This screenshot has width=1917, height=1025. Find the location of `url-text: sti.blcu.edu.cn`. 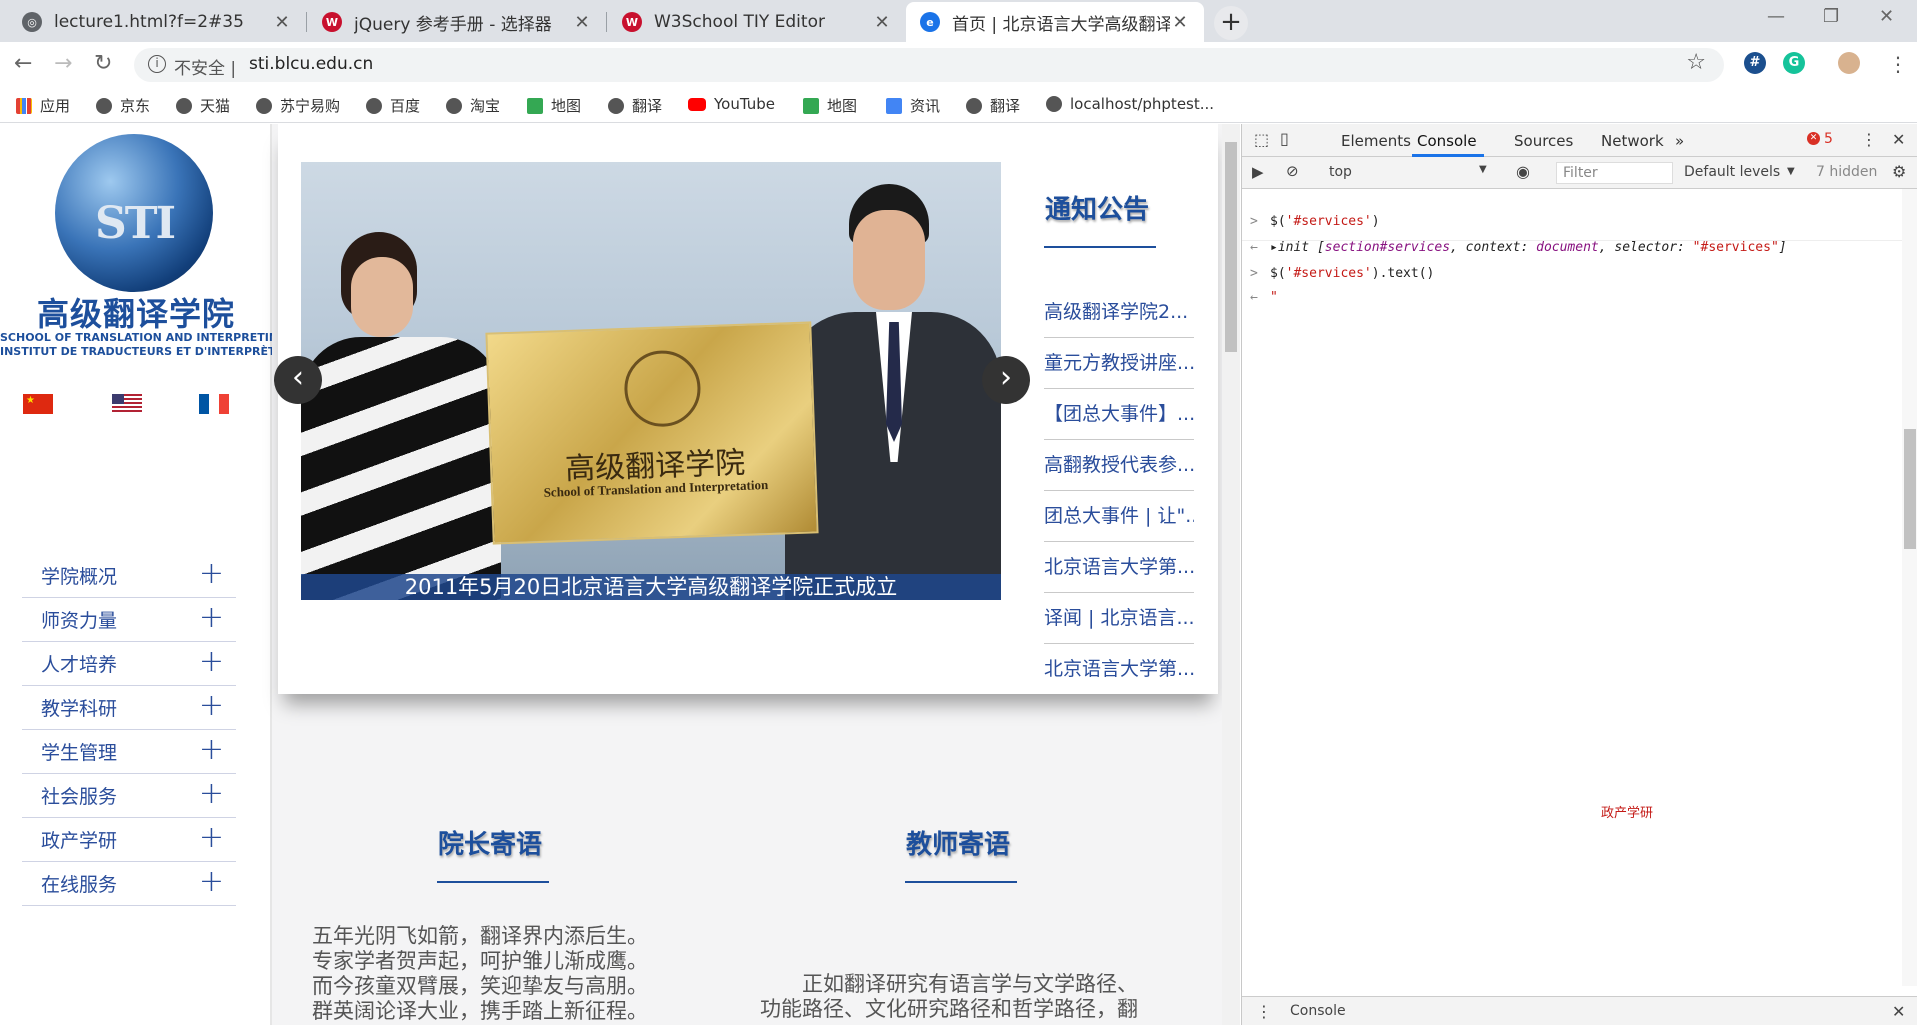

url-text: sti.blcu.edu.cn is located at coordinates (311, 64).